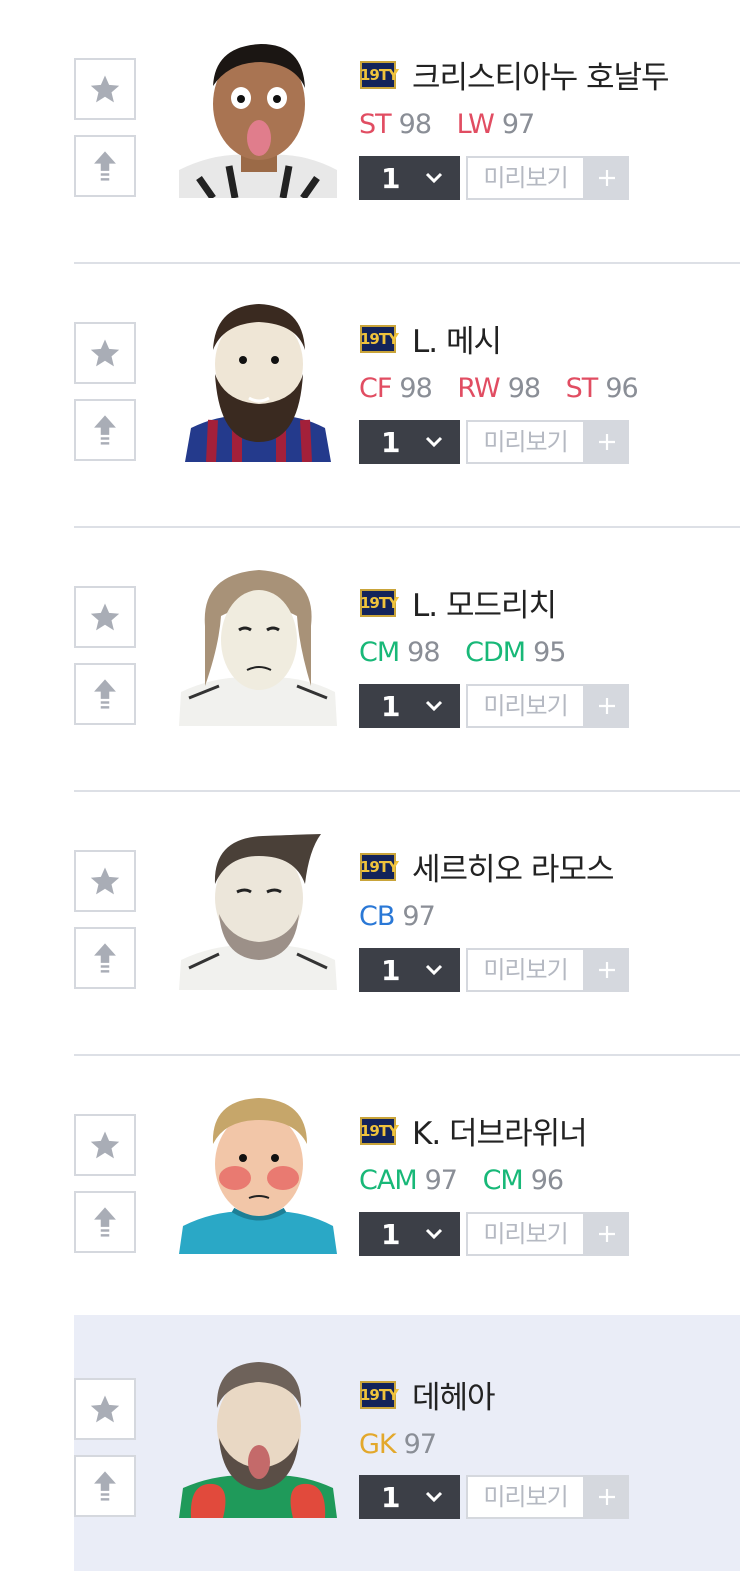 Image resolution: width=740 pixels, height=1571 pixels. I want to click on player-name: 크리스티아누 호날두, so click(541, 74).